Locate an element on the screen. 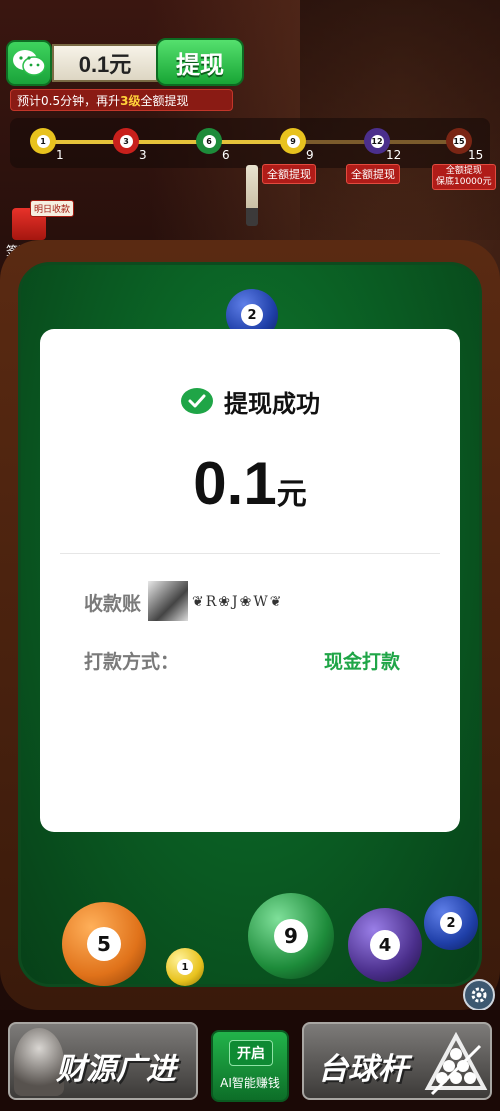 This screenshot has width=500, height=1111. milestone-ball-9: 9 is located at coordinates (293, 141).